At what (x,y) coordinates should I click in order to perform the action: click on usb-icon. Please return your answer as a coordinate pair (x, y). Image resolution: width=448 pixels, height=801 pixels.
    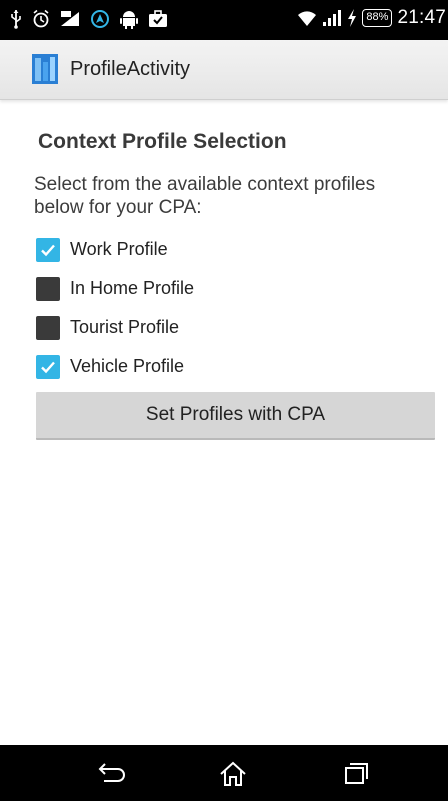
    Looking at the image, I should click on (16, 19).